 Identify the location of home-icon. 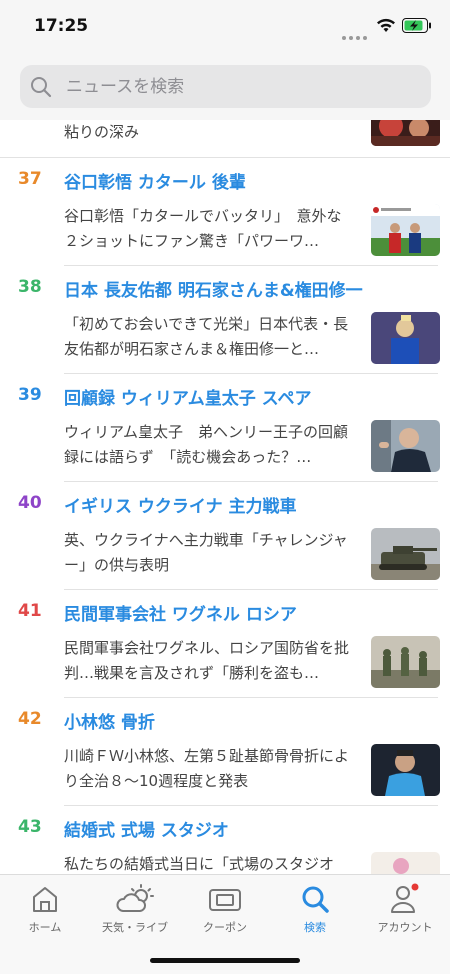
(45, 899).